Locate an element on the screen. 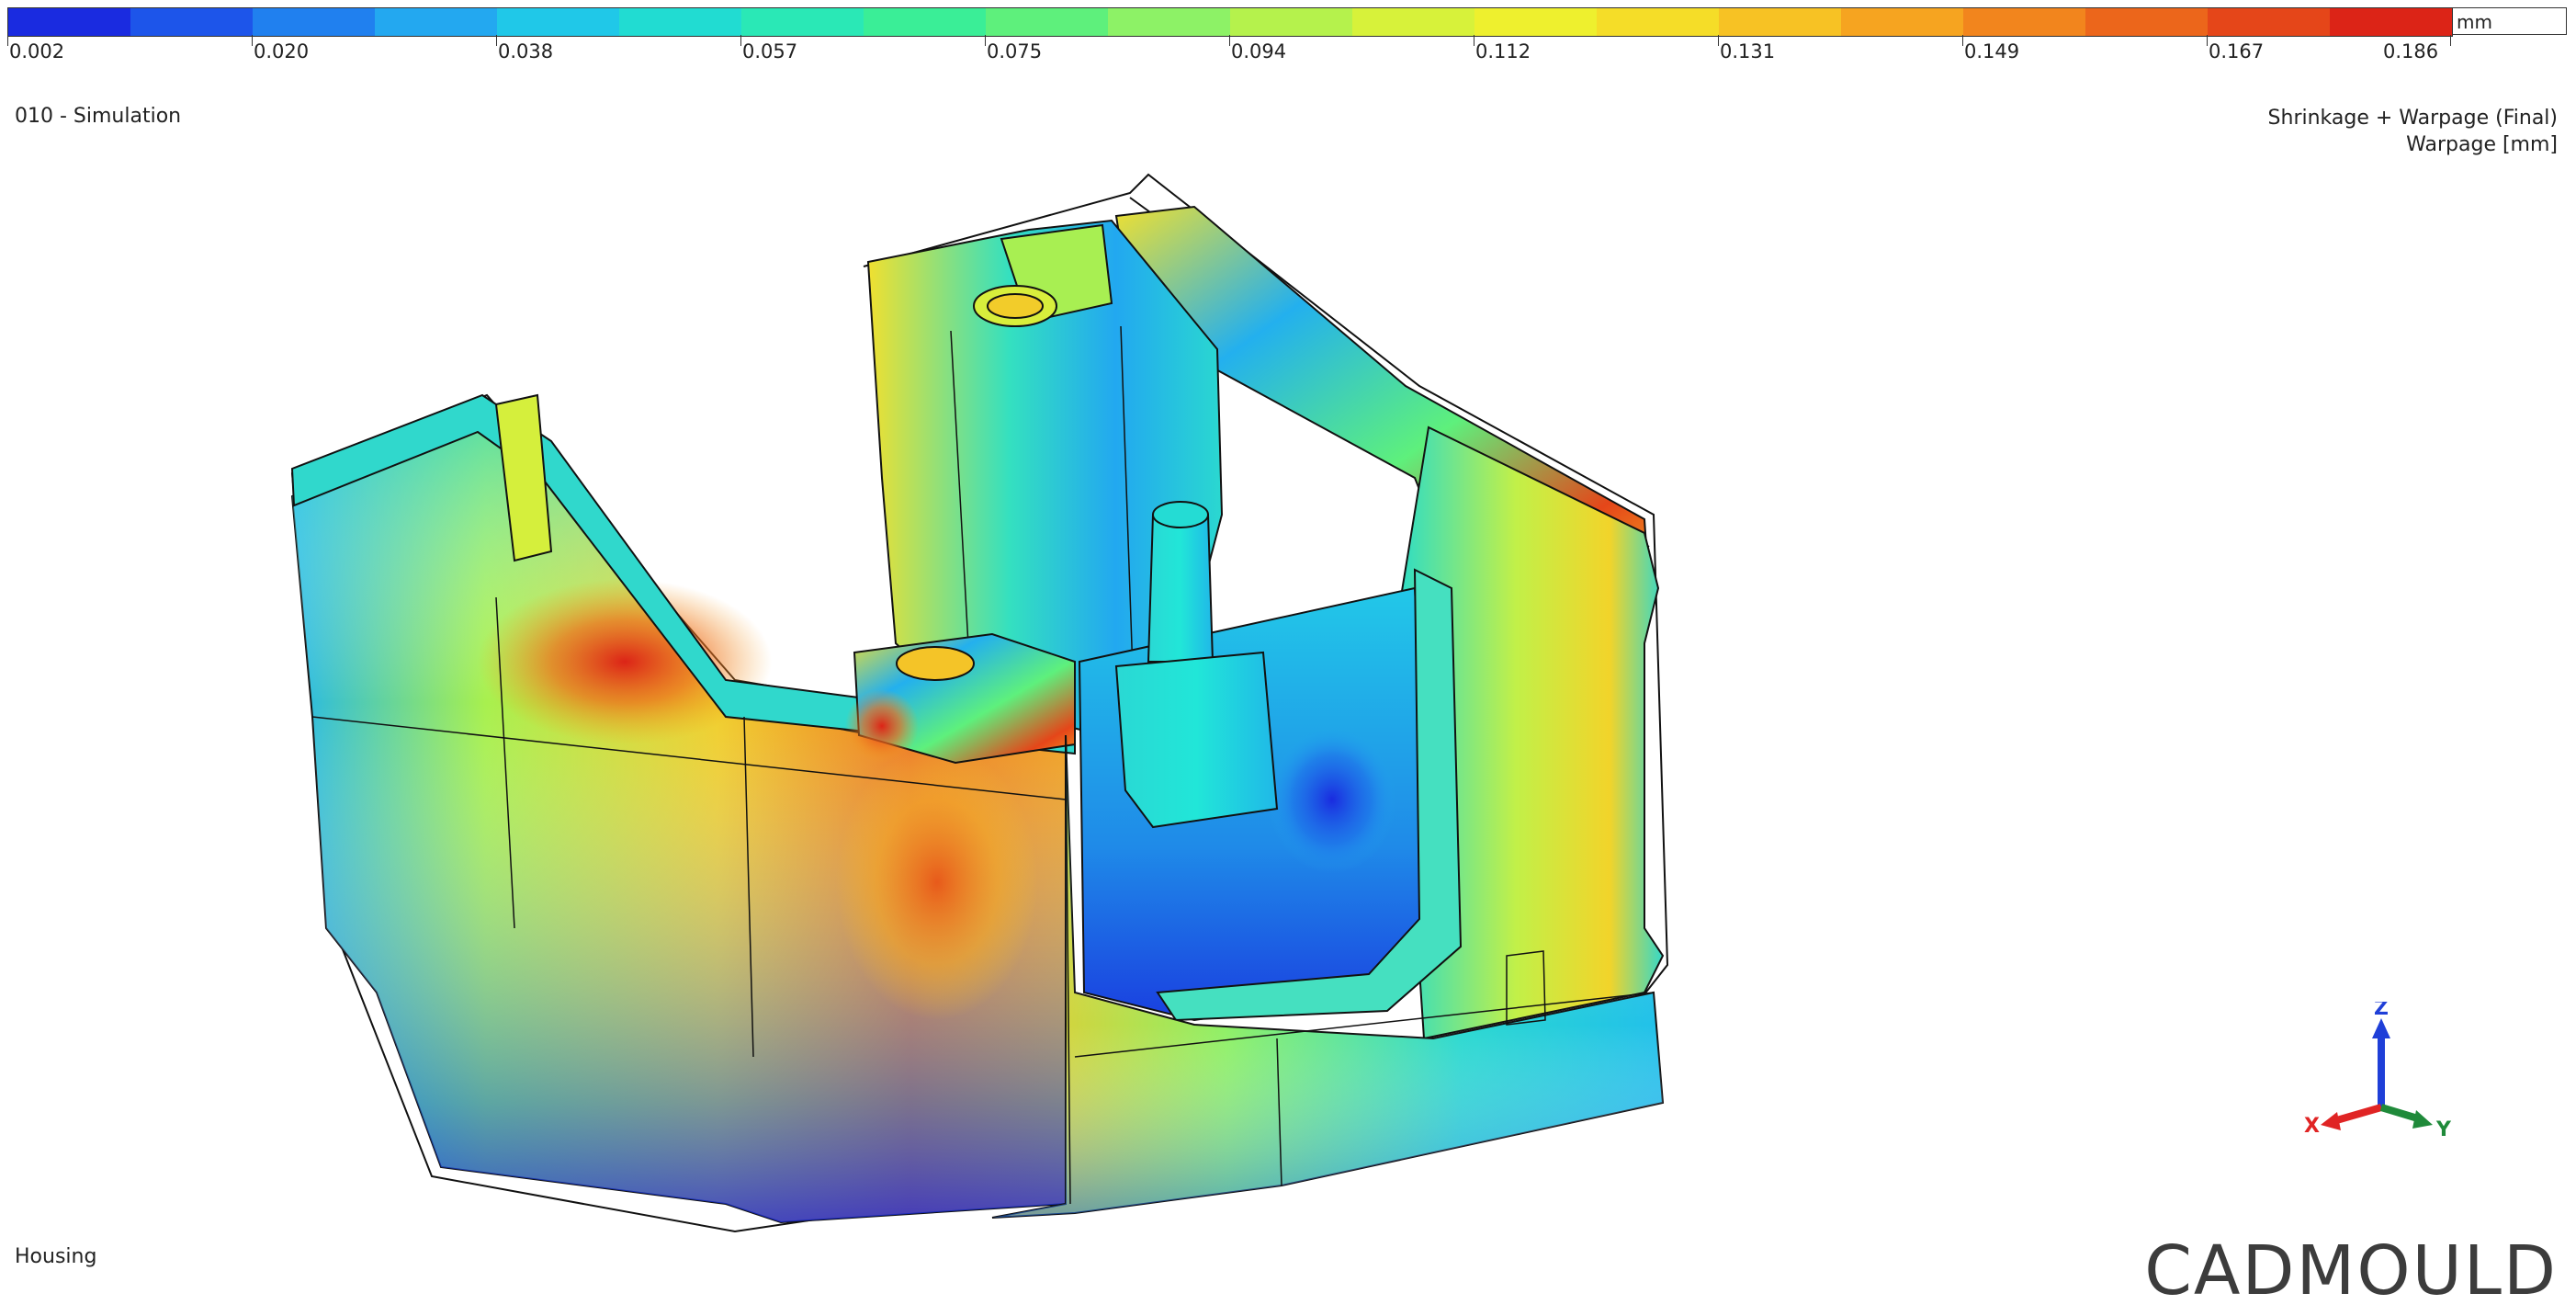  center-post is located at coordinates (1181, 584).